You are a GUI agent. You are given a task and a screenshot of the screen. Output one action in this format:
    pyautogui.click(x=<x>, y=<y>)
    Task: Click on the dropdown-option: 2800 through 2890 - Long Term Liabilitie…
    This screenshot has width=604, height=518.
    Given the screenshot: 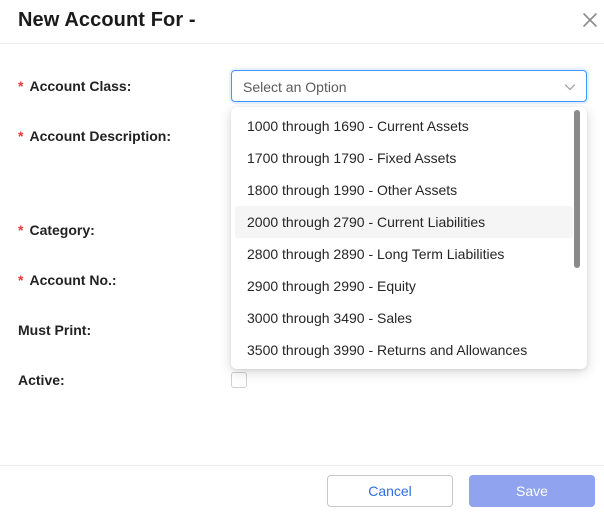 What is the action you would take?
    pyautogui.click(x=404, y=254)
    